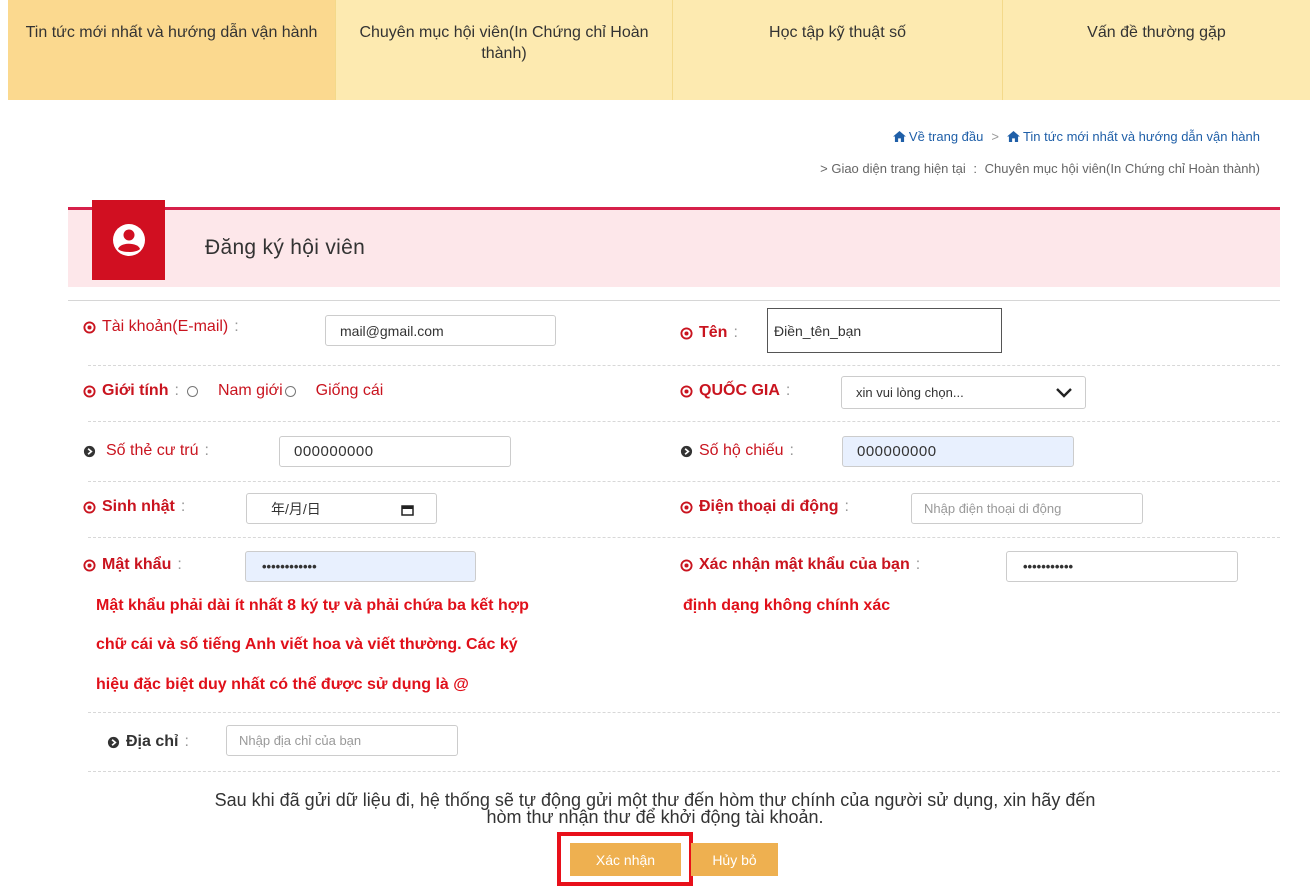 Image resolution: width=1310 pixels, height=886 pixels. What do you see at coordinates (958, 451) in the screenshot?
I see `passport-field: 000000000` at bounding box center [958, 451].